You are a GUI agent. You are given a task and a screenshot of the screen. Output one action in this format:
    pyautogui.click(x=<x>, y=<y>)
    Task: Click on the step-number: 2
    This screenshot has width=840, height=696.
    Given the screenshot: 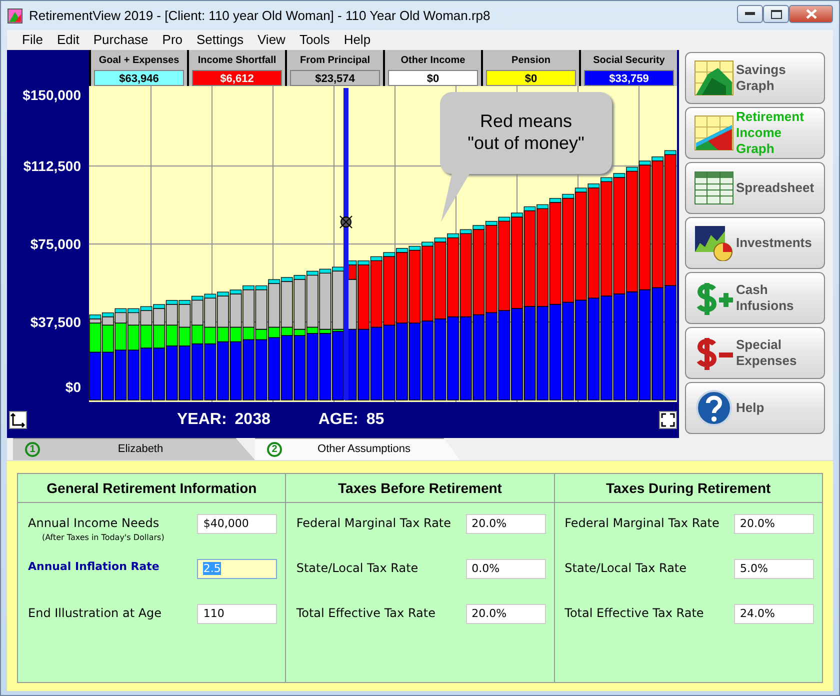 What is the action you would take?
    pyautogui.click(x=274, y=449)
    